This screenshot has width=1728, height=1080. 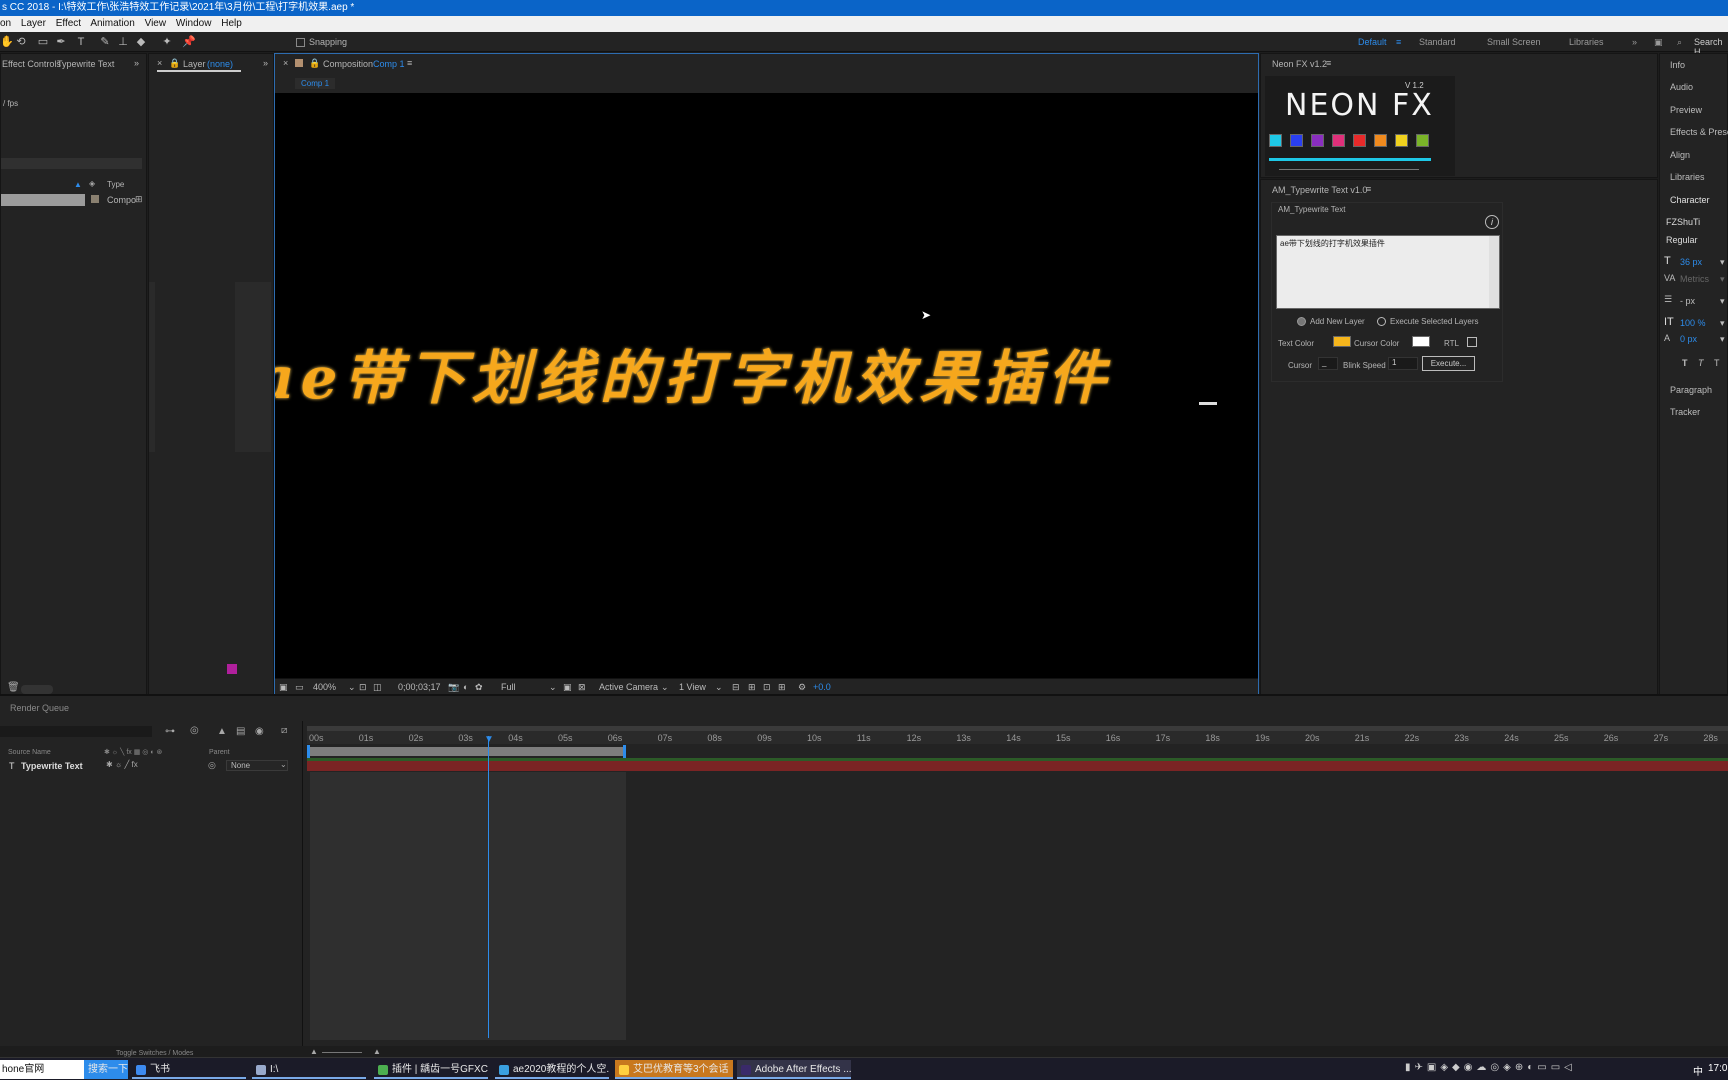 What do you see at coordinates (92, 183) in the screenshot?
I see `label-tag-icon: ◈` at bounding box center [92, 183].